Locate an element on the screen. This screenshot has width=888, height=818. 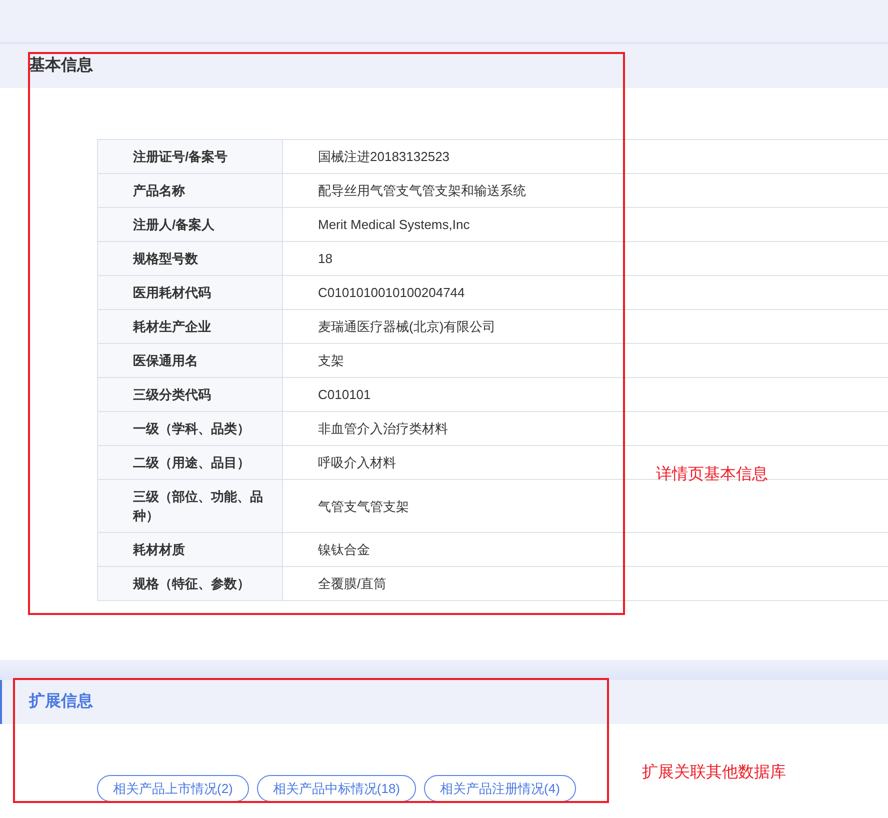
label-cell: 医保通用名 is located at coordinates (190, 360).